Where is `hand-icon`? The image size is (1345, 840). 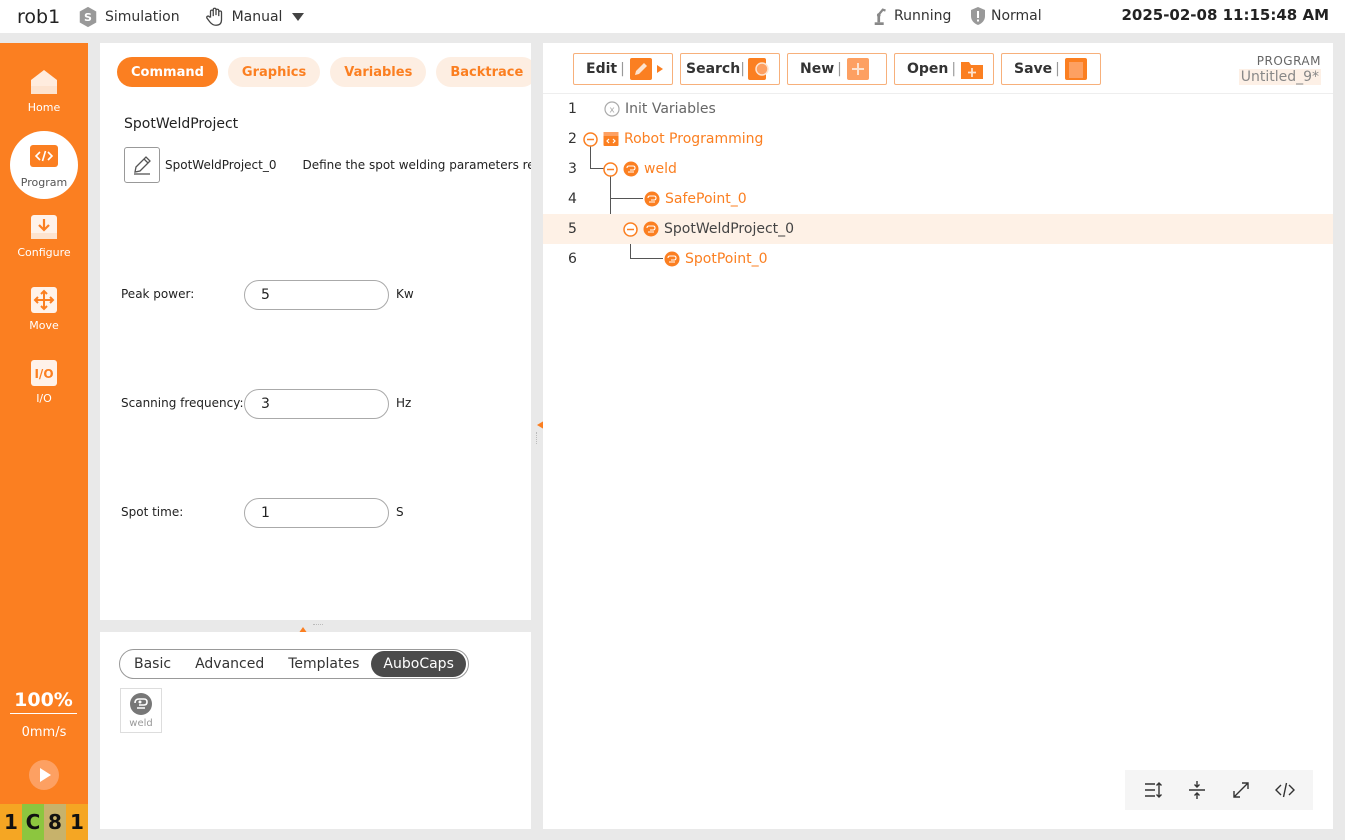 hand-icon is located at coordinates (213, 16).